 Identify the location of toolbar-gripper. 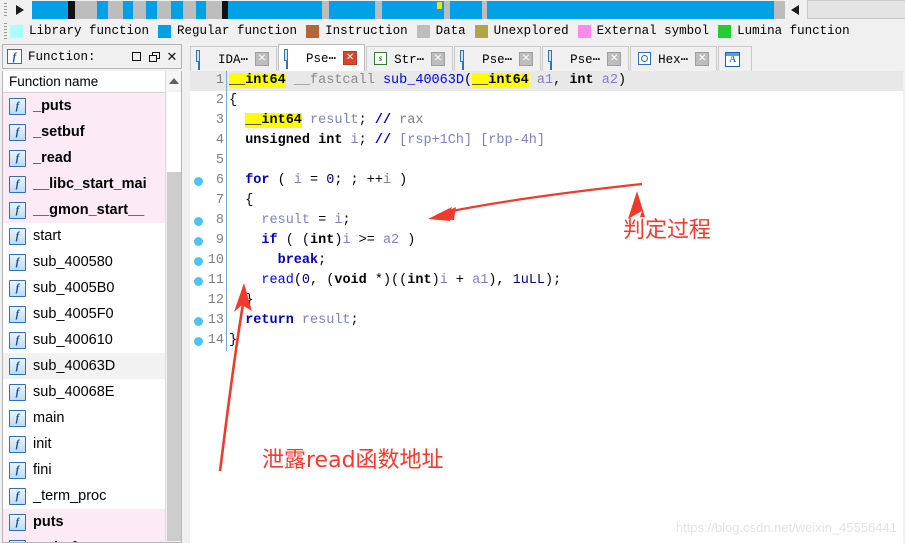
(5, 10).